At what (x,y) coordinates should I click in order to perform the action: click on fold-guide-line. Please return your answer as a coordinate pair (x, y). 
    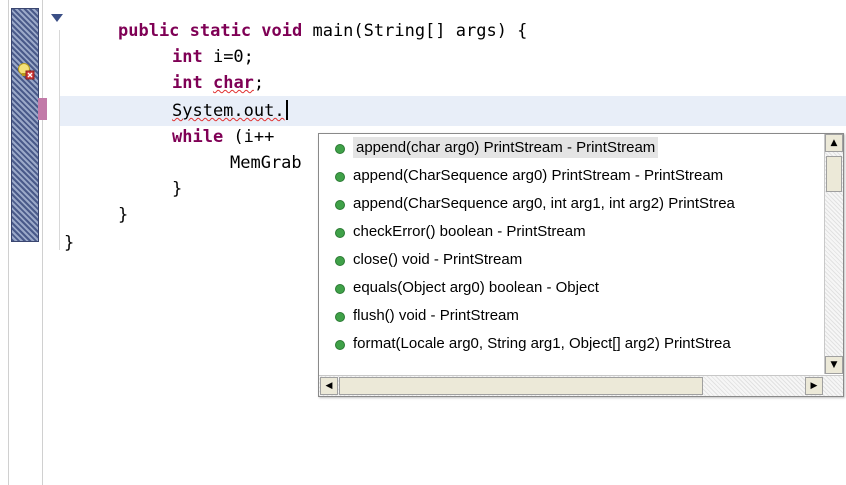
    Looking at the image, I should click on (59, 140).